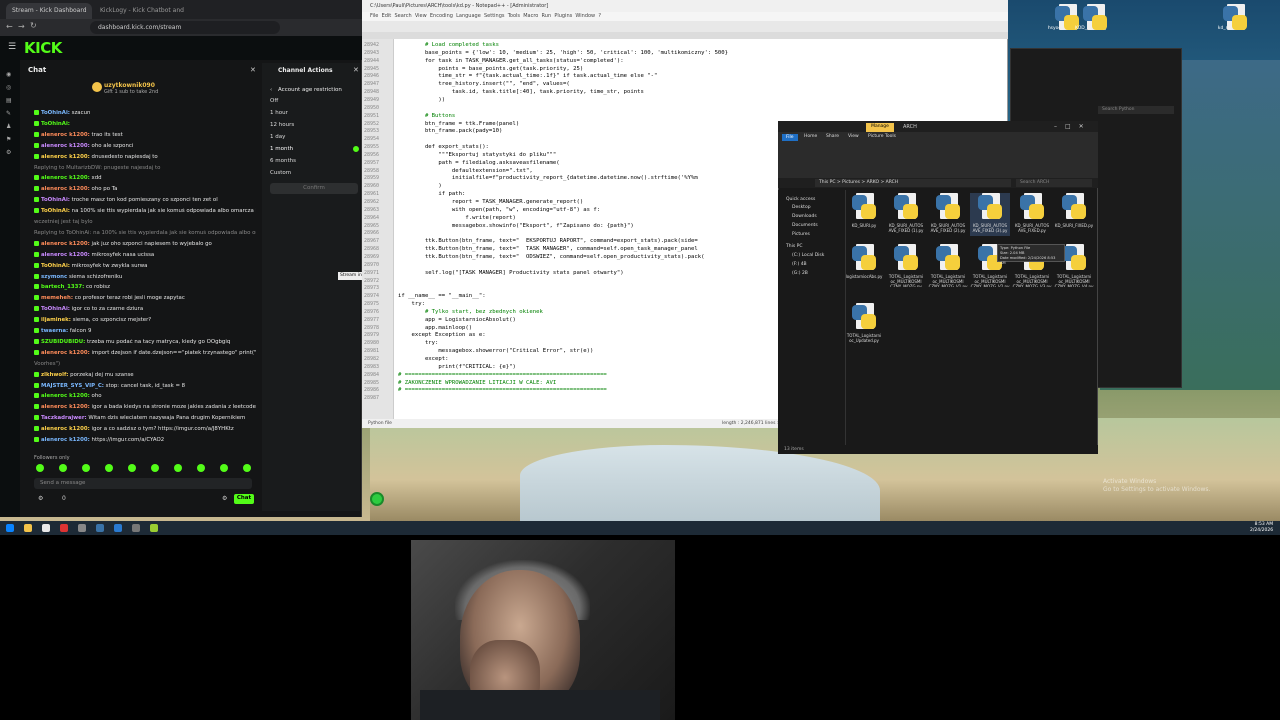 The height and width of the screenshot is (720, 1280). Describe the element at coordinates (938, 155) in the screenshot. I see `explorer-ribbon: File Home Share View Picture Tools` at that location.